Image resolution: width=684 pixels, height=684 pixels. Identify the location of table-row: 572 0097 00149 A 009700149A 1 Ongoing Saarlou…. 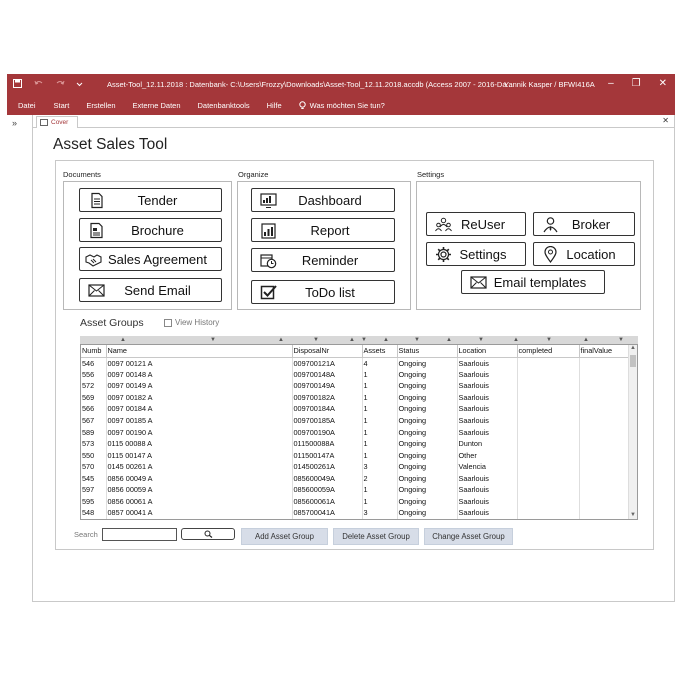
(355, 386).